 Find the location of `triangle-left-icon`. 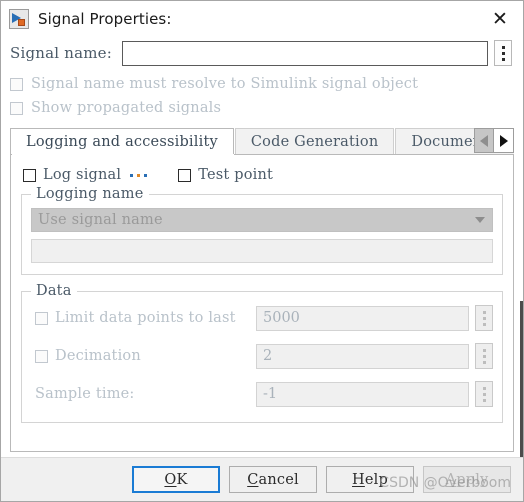

triangle-left-icon is located at coordinates (484, 140).